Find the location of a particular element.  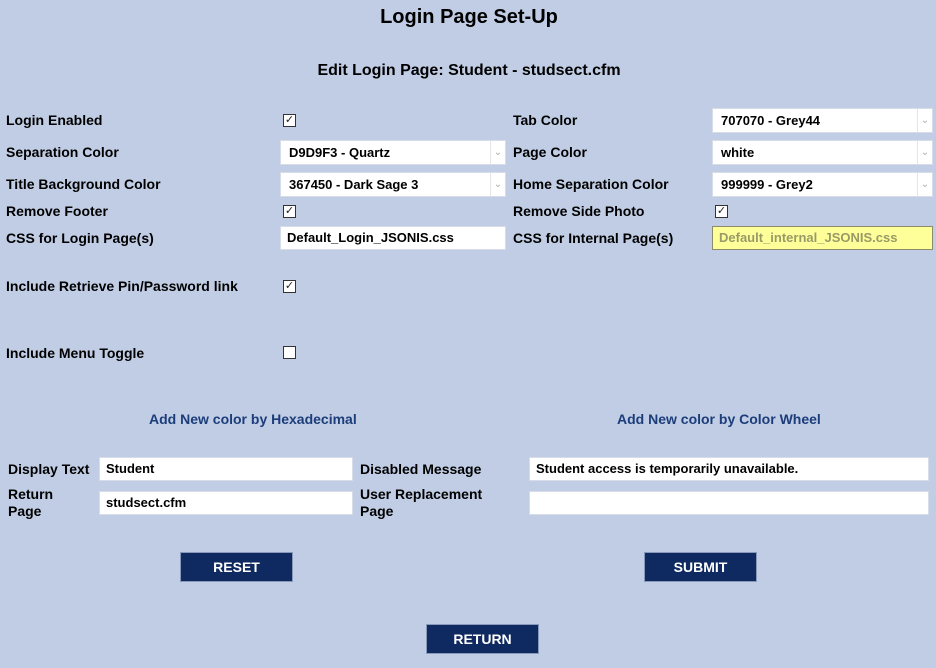

display-text-input: Student is located at coordinates (226, 469).